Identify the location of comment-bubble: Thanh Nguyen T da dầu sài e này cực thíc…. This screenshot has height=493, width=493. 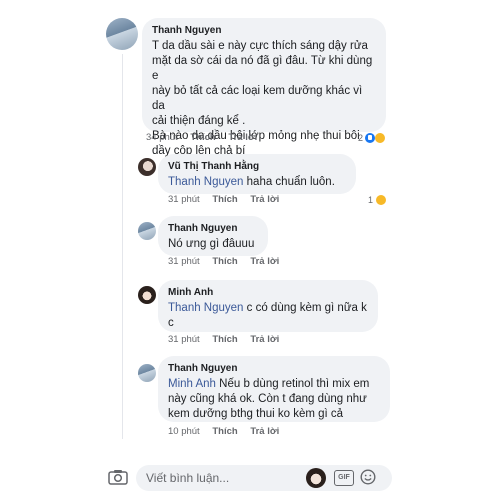
(264, 87).